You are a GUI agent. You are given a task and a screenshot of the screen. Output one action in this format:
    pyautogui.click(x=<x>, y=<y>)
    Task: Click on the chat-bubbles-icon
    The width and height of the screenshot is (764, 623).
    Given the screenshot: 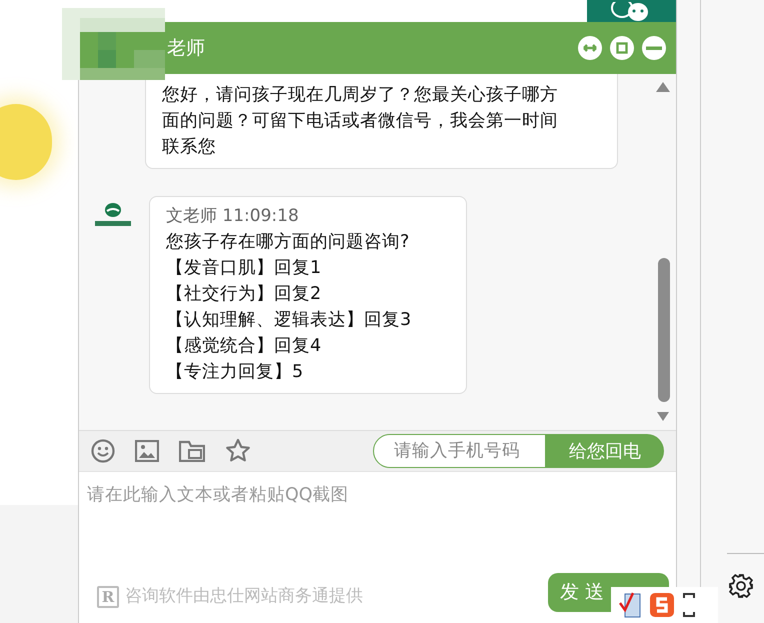 What is the action you would take?
    pyautogui.click(x=631, y=11)
    